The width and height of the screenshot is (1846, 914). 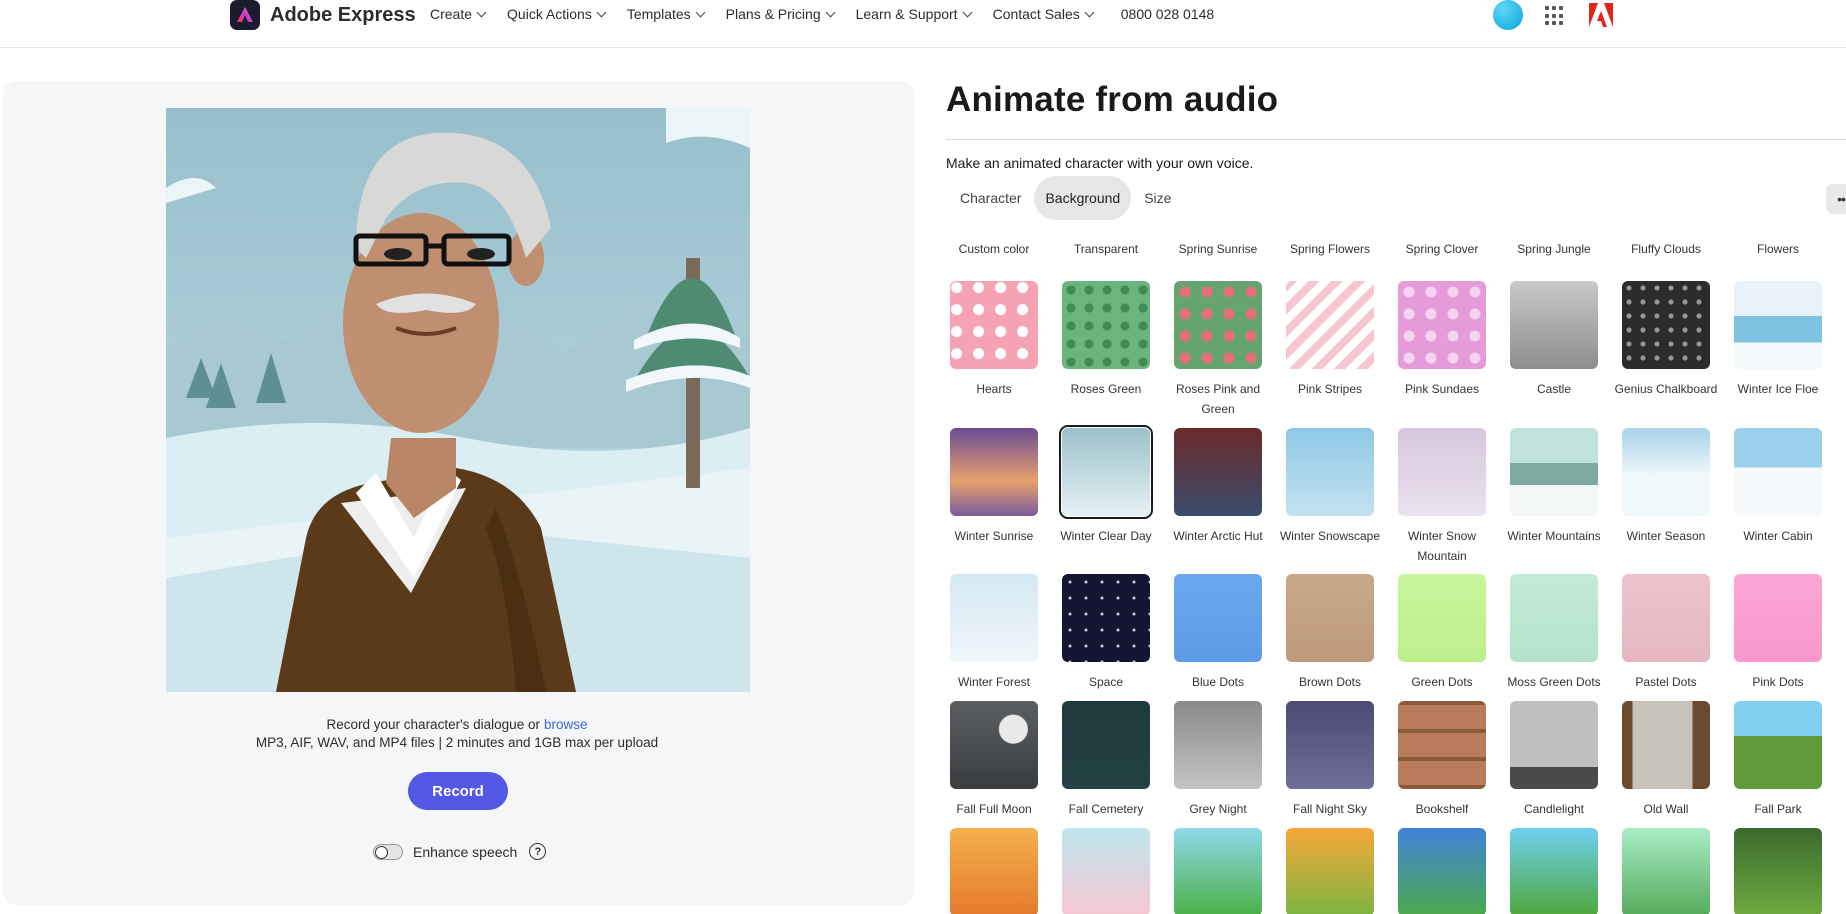 What do you see at coordinates (566, 724) in the screenshot?
I see `browse-link: browse` at bounding box center [566, 724].